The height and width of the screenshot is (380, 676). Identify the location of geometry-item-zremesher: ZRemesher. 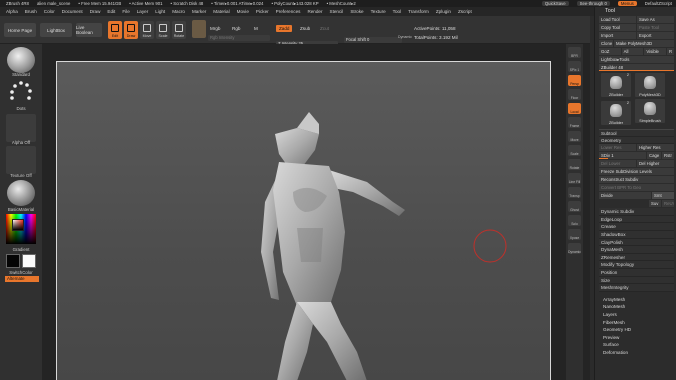
(636, 257).